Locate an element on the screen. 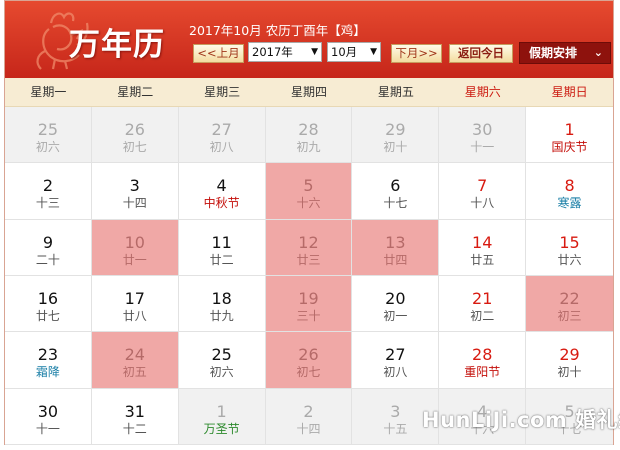  site-watermark: HunLiJi.com 婚礼纪 is located at coordinates (521, 420).